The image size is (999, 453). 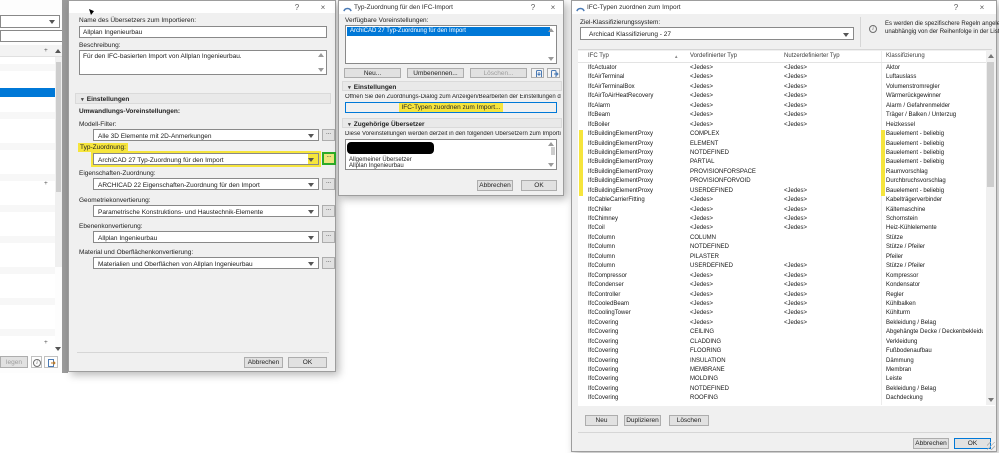 I want to click on background-dropdown, so click(x=30, y=21).